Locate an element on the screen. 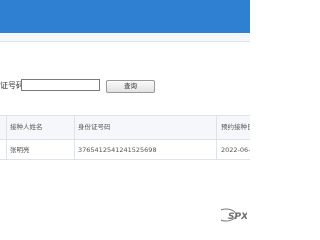 This screenshot has width=320, height=240. column-header-appointment-date: 预约接种日 is located at coordinates (235, 127).